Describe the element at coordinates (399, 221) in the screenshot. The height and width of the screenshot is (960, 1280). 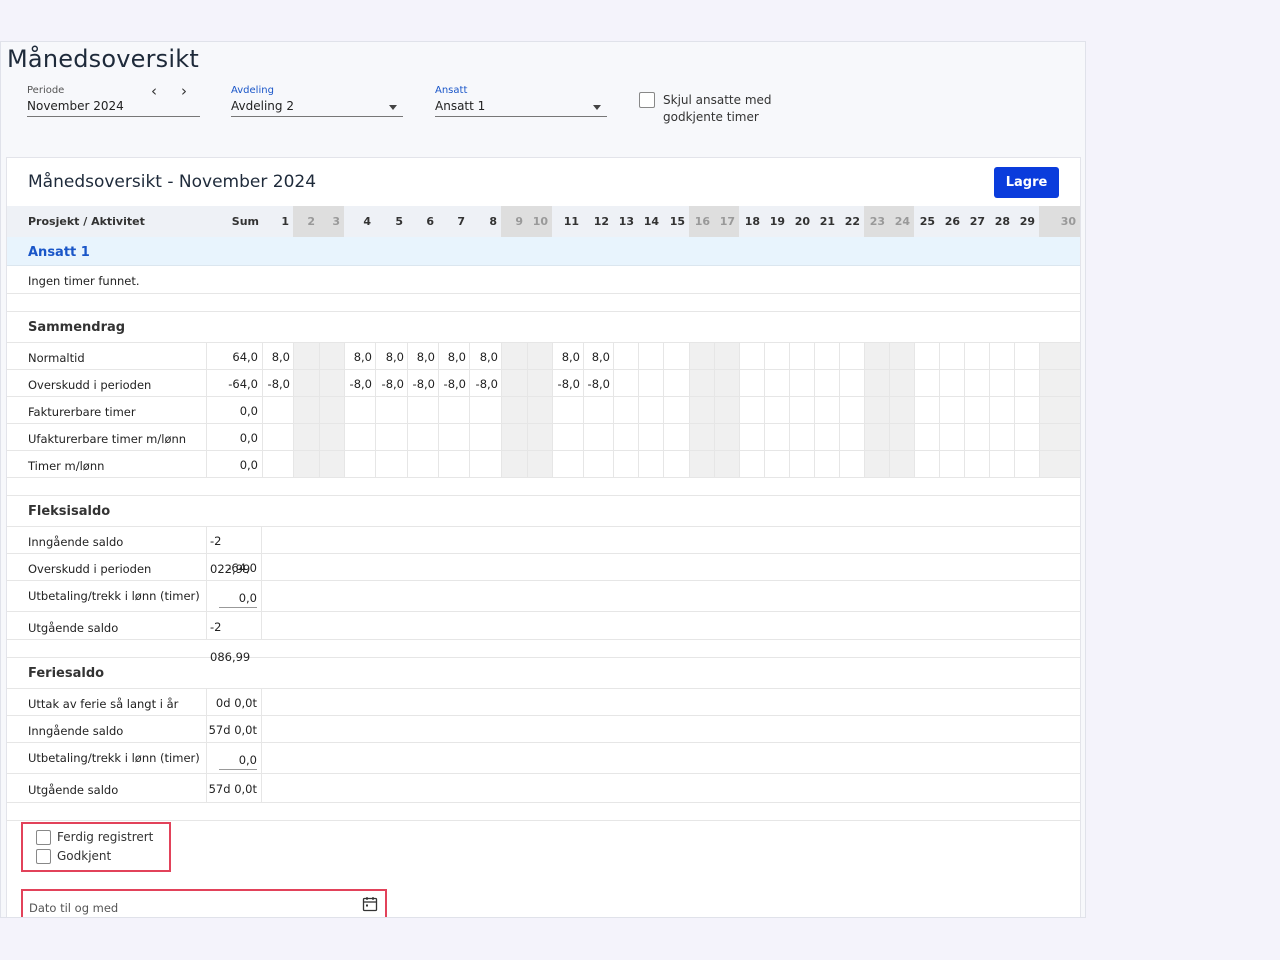
I see `day-header-5: 5` at that location.